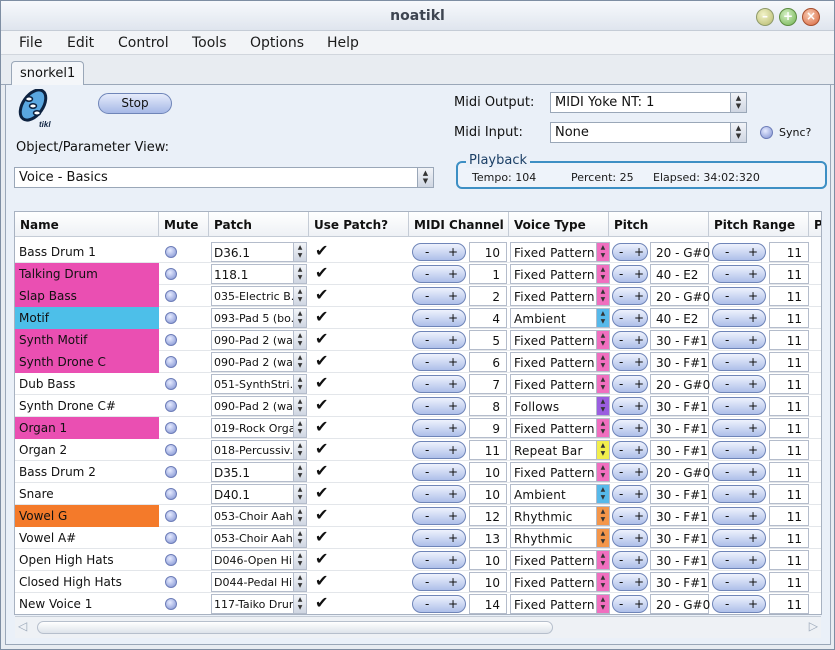 This screenshot has height=650, width=835. What do you see at coordinates (488, 604) in the screenshot?
I see `channel-value: 14` at bounding box center [488, 604].